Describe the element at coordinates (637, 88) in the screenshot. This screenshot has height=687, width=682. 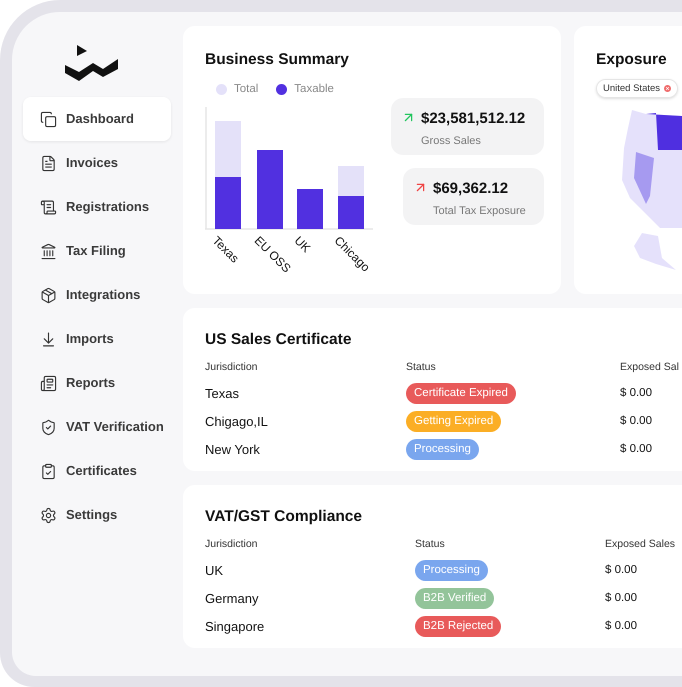
I see `filter-chip: United States` at that location.